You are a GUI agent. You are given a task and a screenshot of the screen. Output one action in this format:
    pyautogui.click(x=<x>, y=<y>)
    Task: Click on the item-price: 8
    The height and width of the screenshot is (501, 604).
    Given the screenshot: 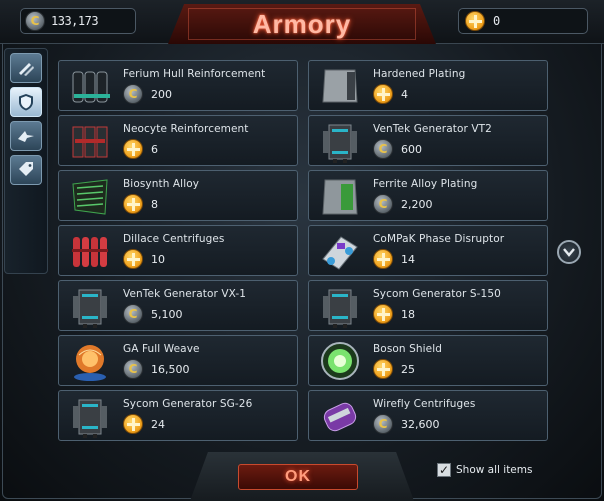 What is the action you would take?
    pyautogui.click(x=140, y=204)
    